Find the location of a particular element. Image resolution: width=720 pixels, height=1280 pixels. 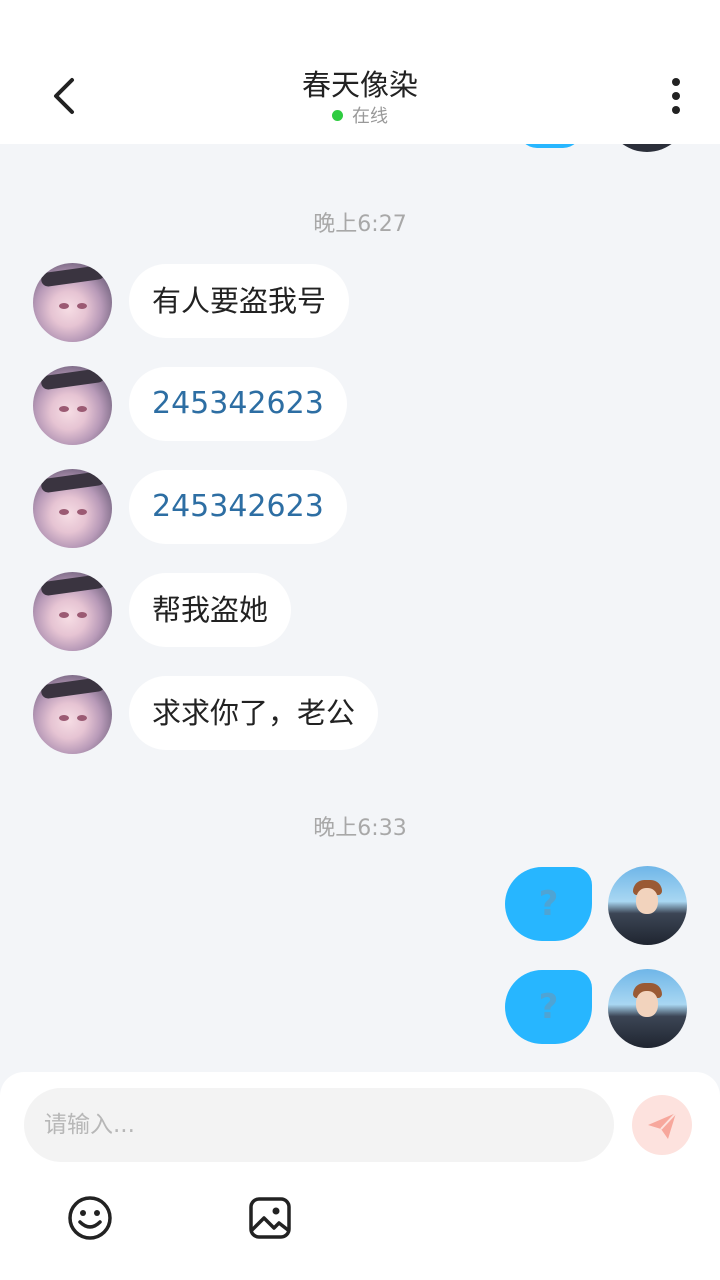

timestamp: 晚上6:27 is located at coordinates (360, 224).